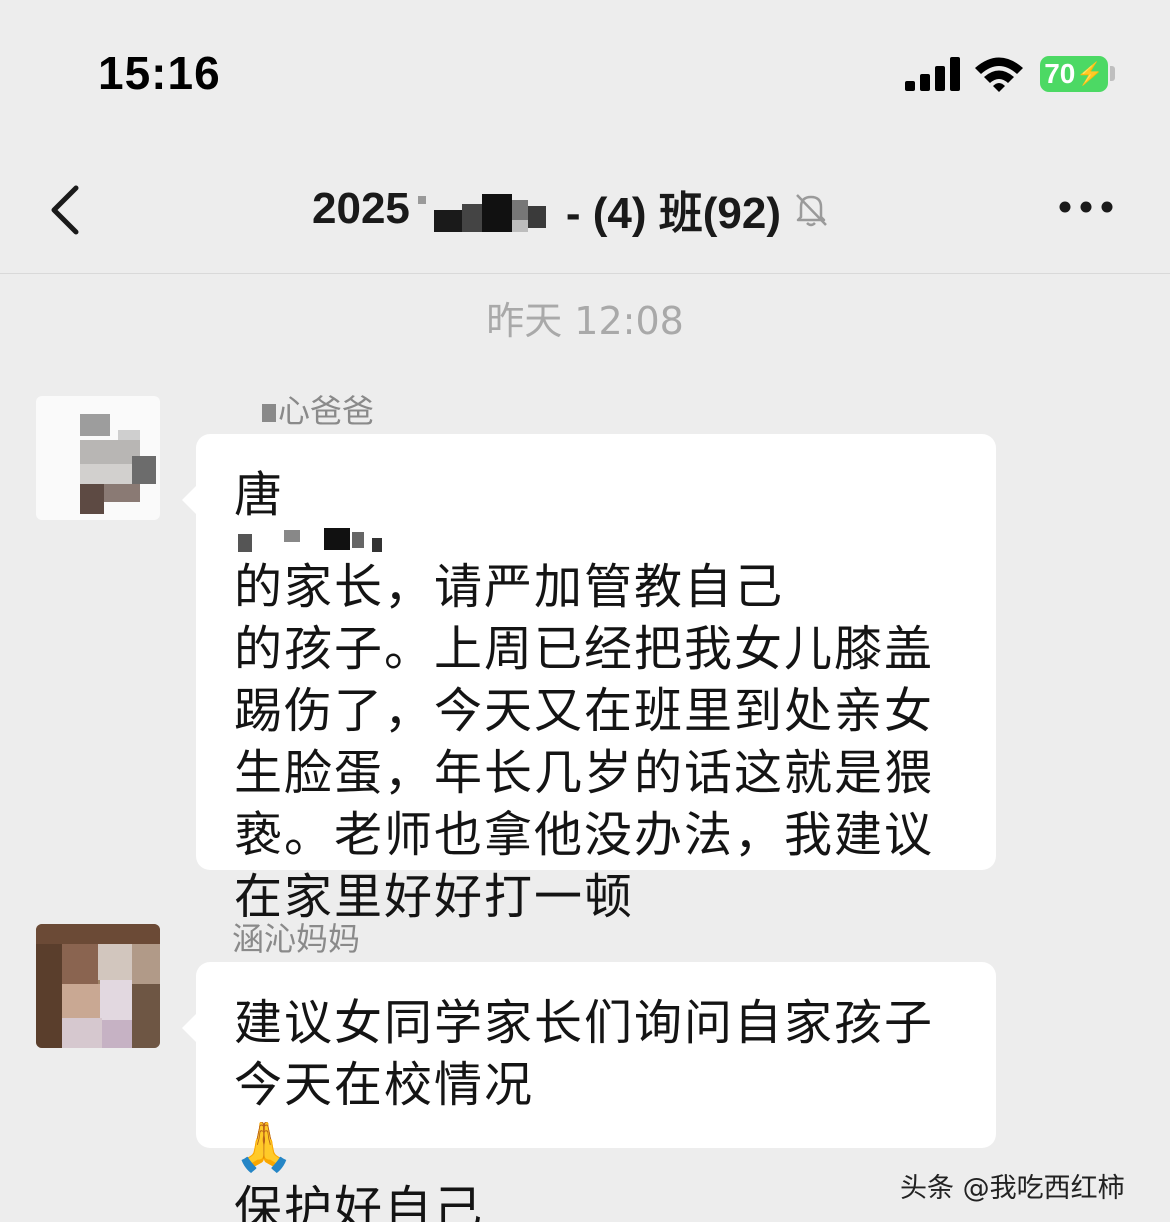  Describe the element at coordinates (1112, 73) in the screenshot. I see `battery-tip` at that location.